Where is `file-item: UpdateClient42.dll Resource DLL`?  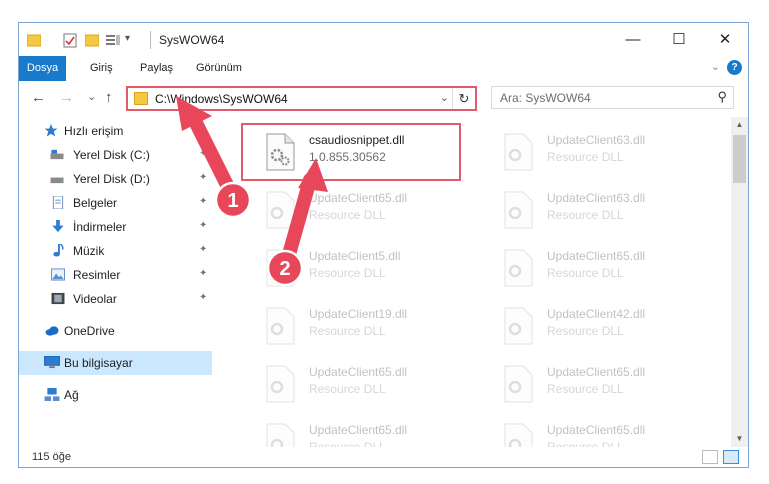 file-item: UpdateClient42.dll Resource DLL is located at coordinates (589, 326).